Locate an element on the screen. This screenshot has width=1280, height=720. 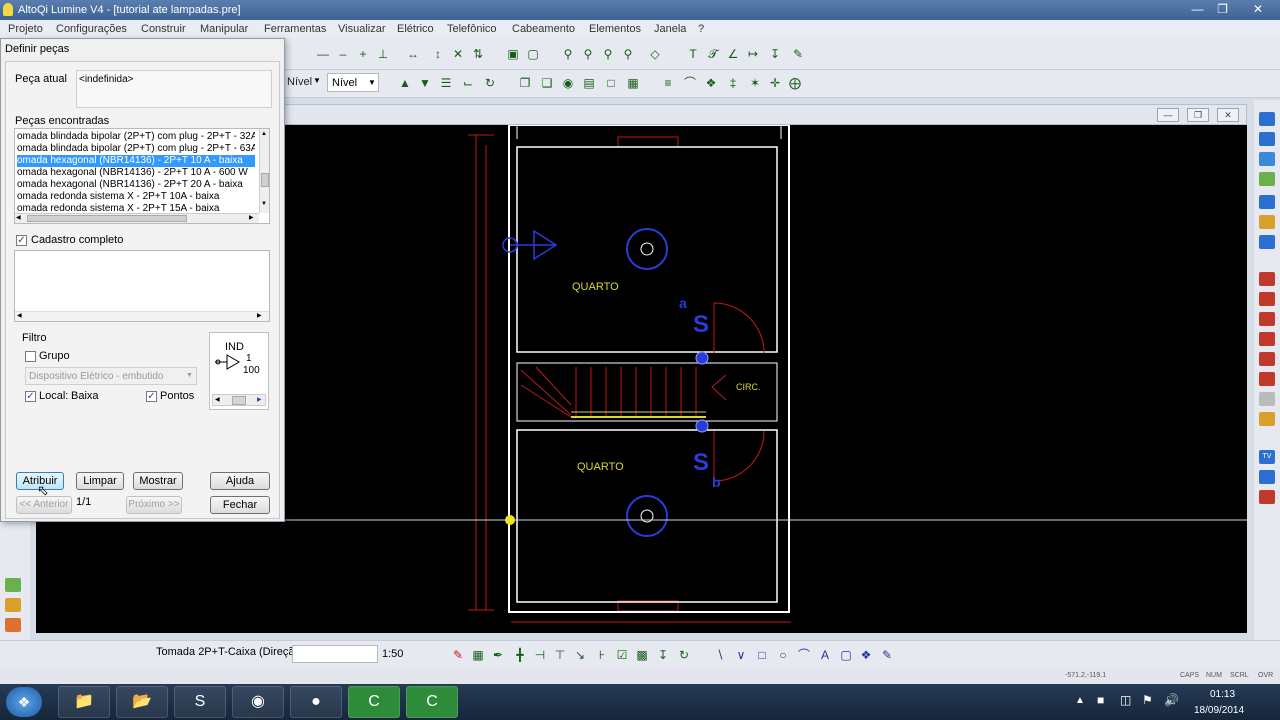
snap-tool-icon is located at coordinates (13, 585).